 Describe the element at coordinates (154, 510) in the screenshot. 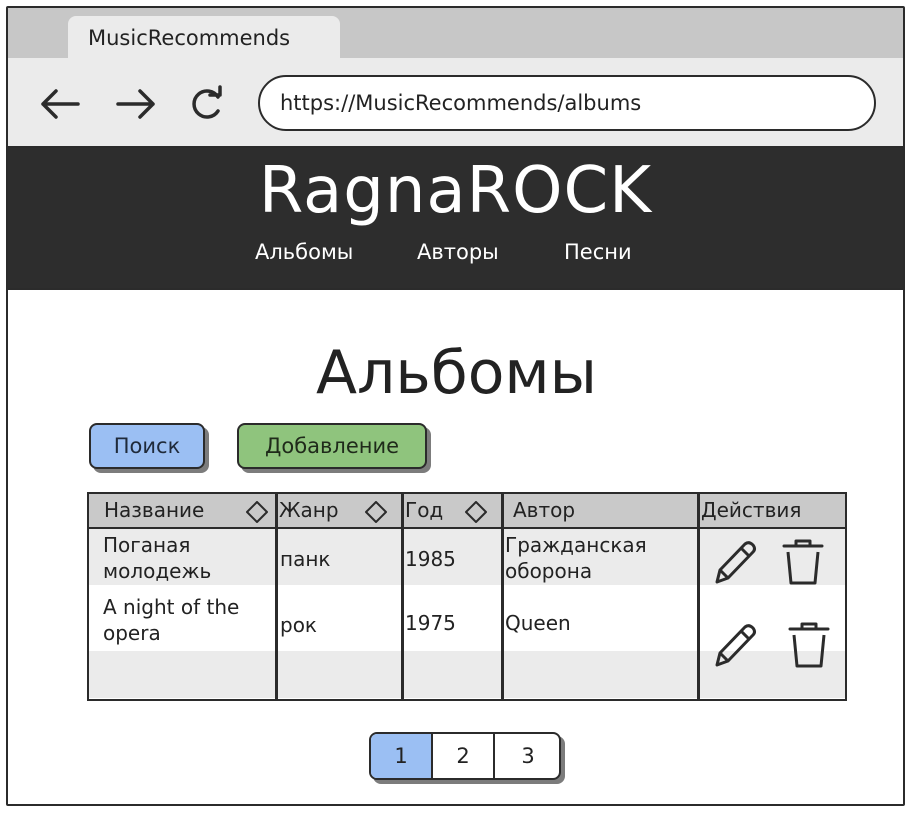

I see `column-header-name: Название` at that location.